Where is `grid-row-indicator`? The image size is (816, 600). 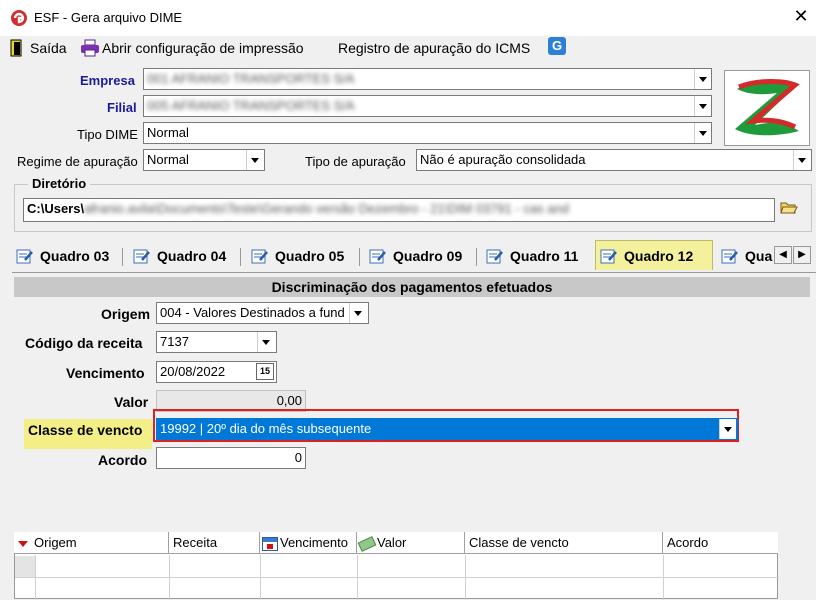 grid-row-indicator is located at coordinates (25, 566).